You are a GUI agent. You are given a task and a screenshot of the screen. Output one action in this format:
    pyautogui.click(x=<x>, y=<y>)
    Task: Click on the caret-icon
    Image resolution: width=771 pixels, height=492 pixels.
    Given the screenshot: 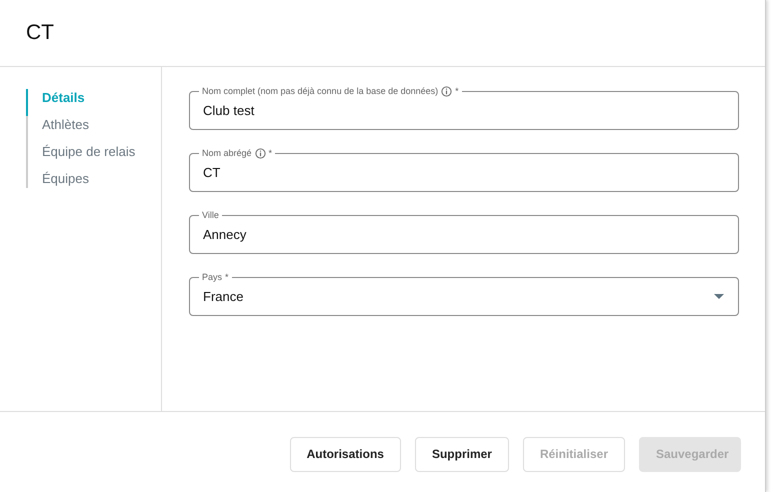 What is the action you would take?
    pyautogui.click(x=719, y=296)
    